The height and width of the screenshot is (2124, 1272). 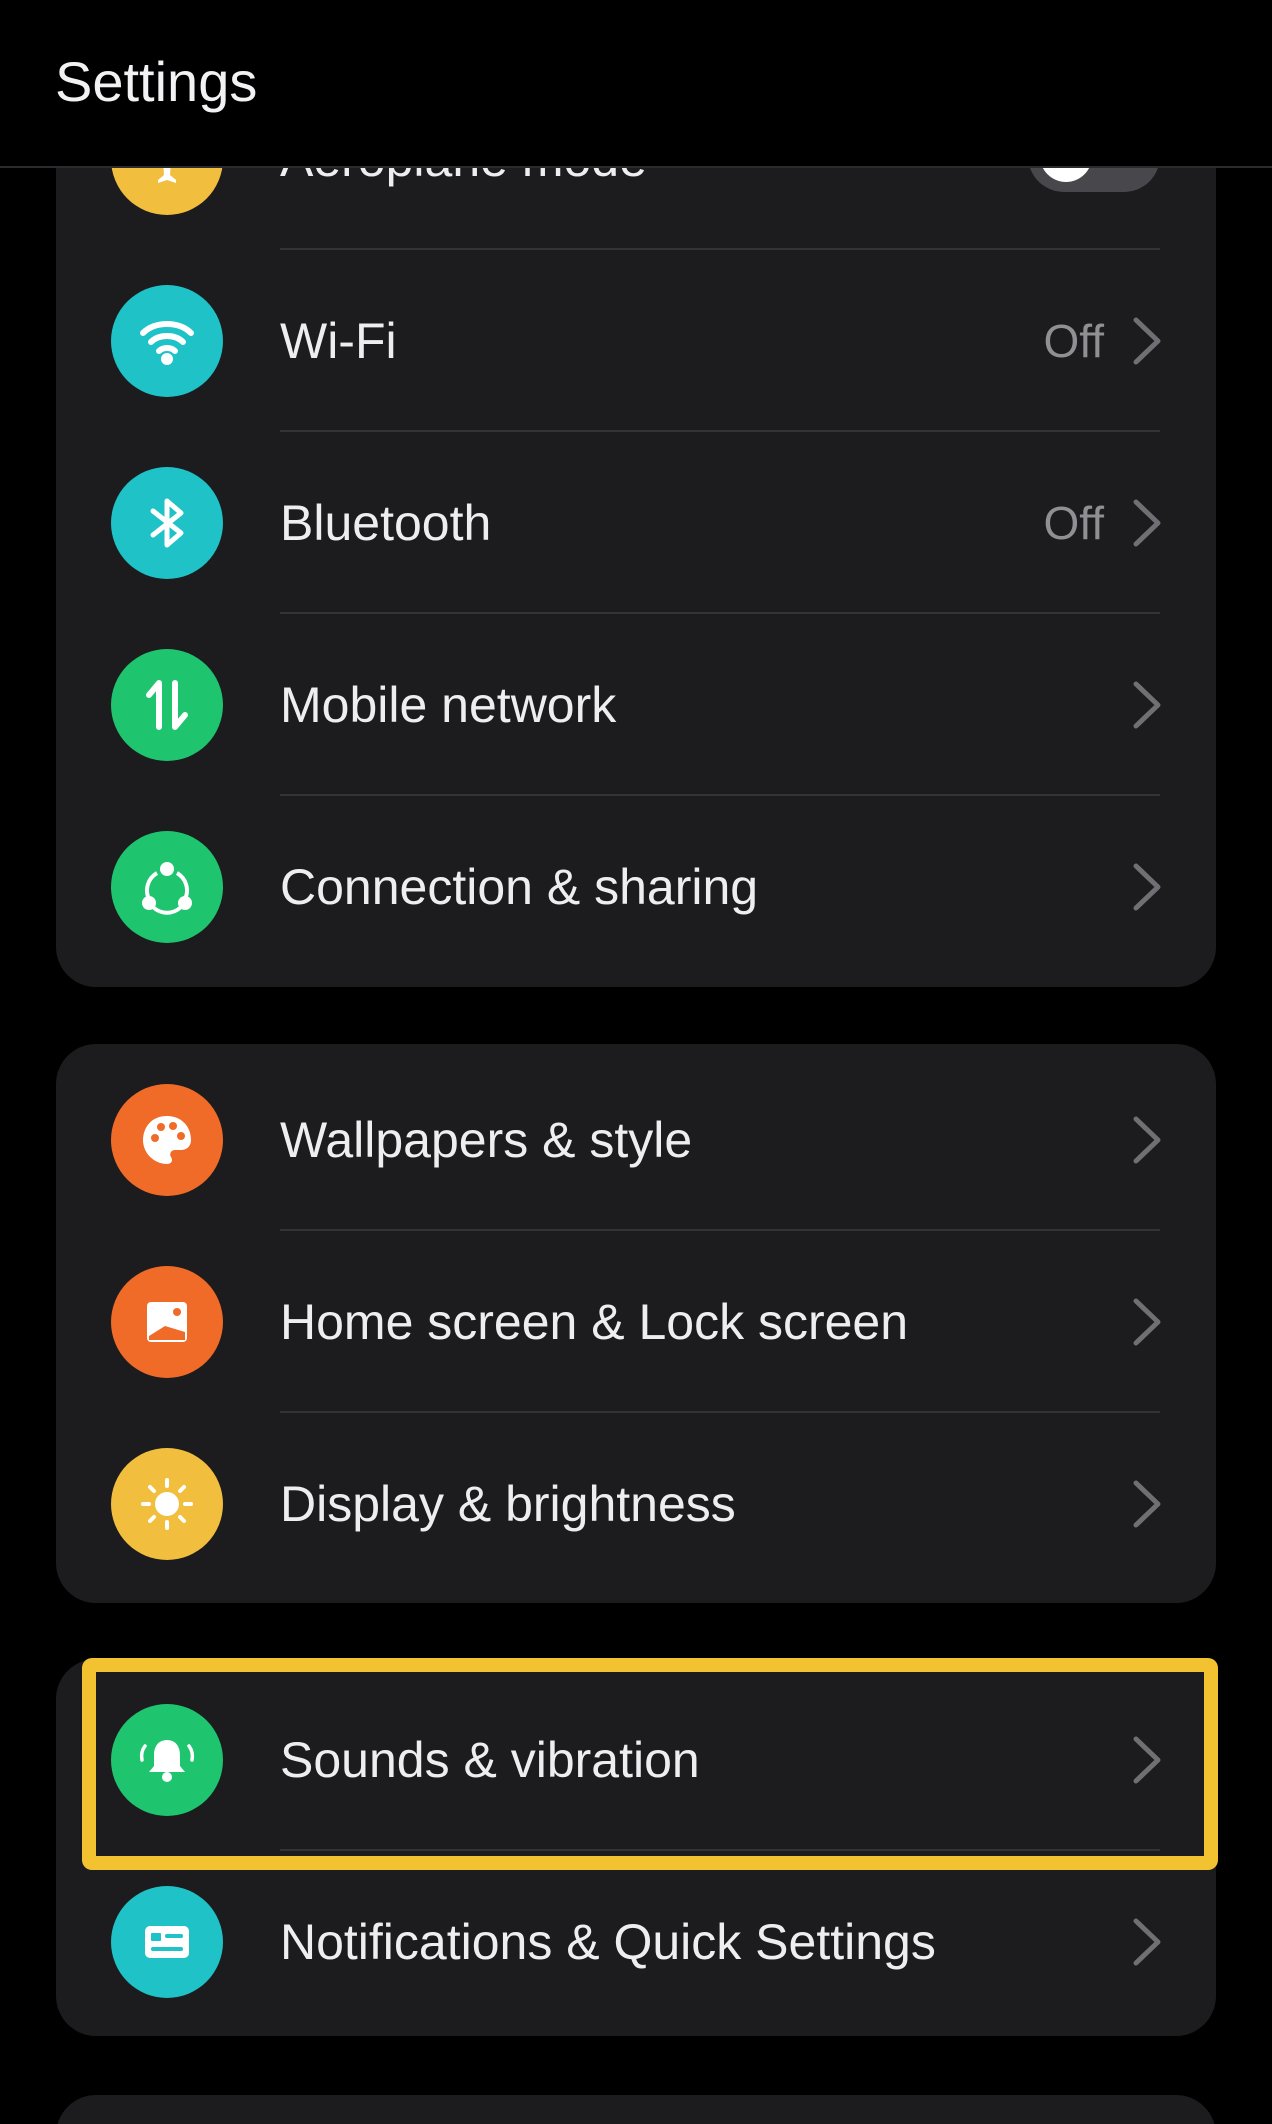 I want to click on bell-icon, so click(x=167, y=1760).